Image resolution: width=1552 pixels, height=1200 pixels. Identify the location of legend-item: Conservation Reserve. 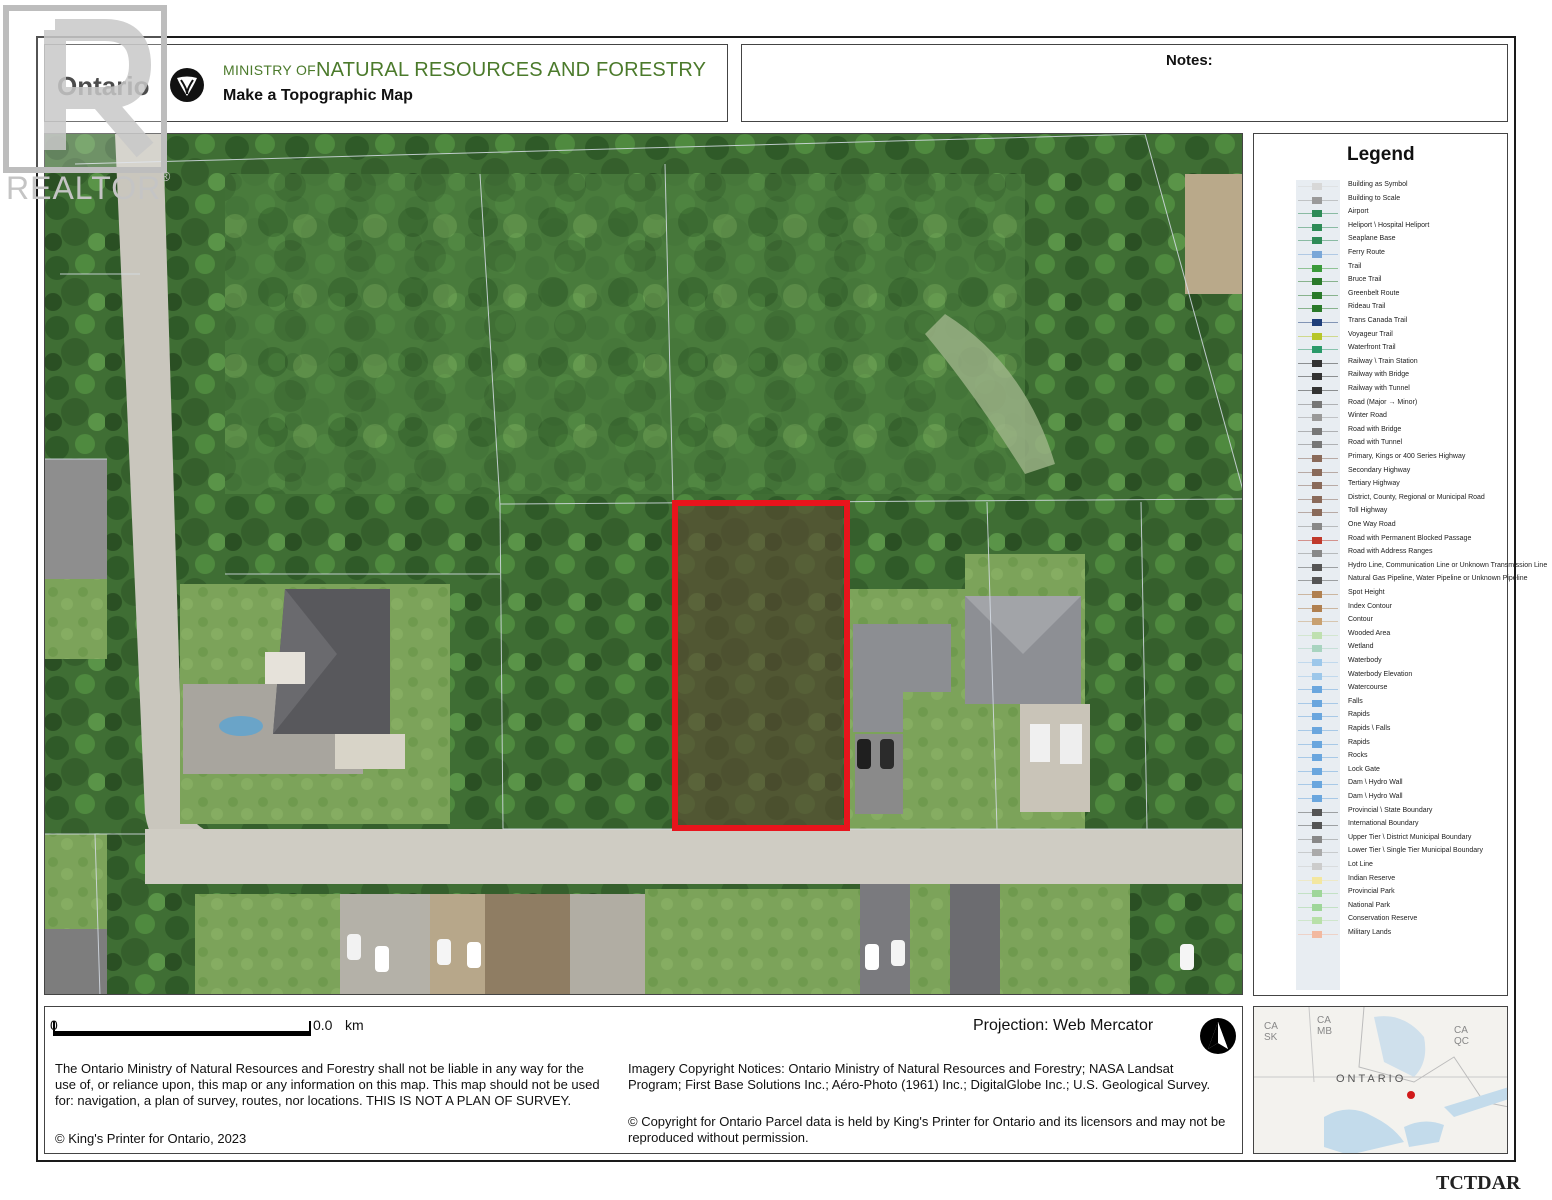
(1403, 921).